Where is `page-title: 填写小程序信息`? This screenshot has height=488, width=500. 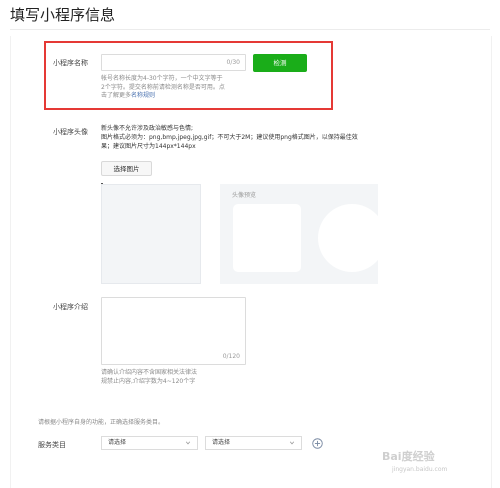 page-title: 填写小程序信息 is located at coordinates (63, 15).